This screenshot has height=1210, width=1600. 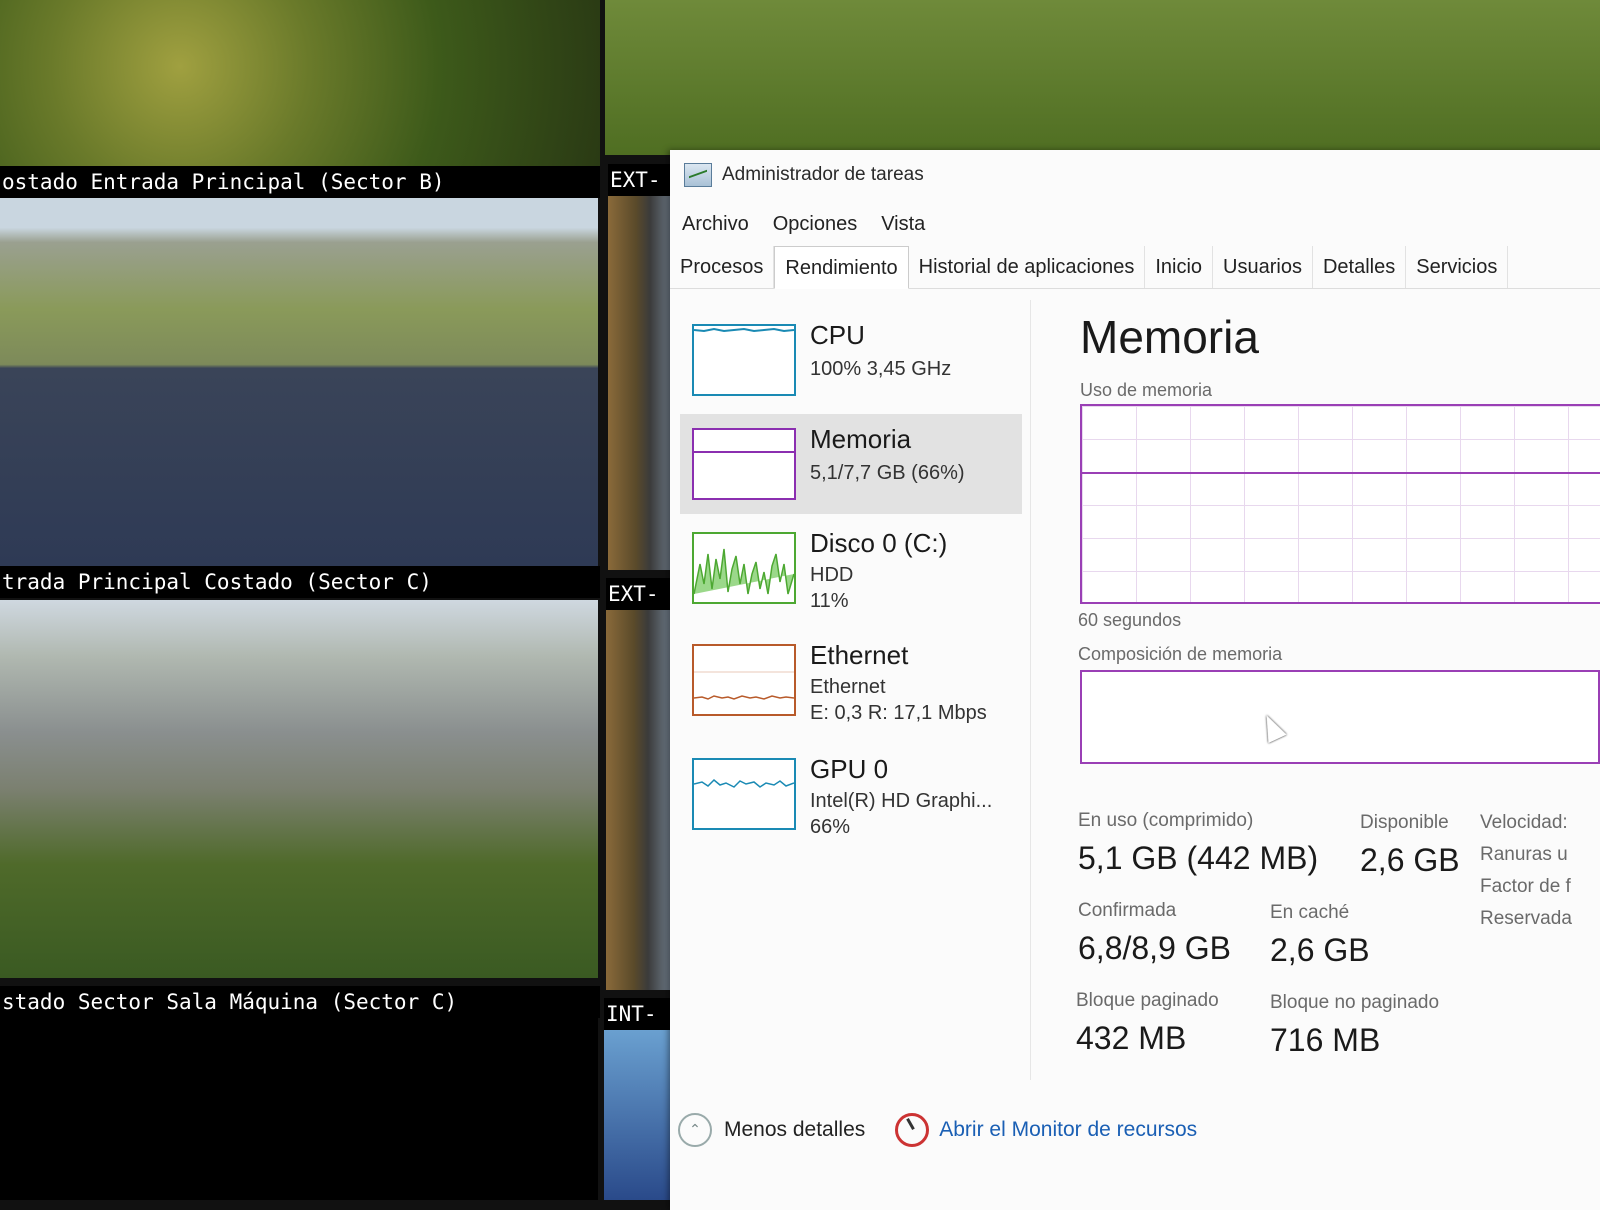 What do you see at coordinates (1166, 820) in the screenshot?
I see `in-use-label: En uso (comprimido)` at bounding box center [1166, 820].